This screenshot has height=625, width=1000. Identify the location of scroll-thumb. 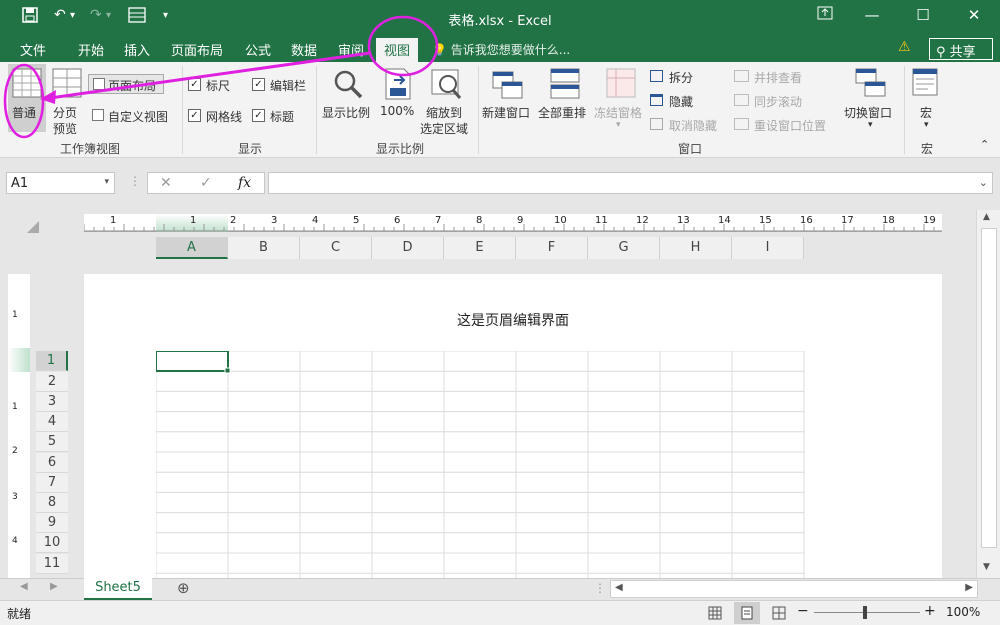
(989, 388).